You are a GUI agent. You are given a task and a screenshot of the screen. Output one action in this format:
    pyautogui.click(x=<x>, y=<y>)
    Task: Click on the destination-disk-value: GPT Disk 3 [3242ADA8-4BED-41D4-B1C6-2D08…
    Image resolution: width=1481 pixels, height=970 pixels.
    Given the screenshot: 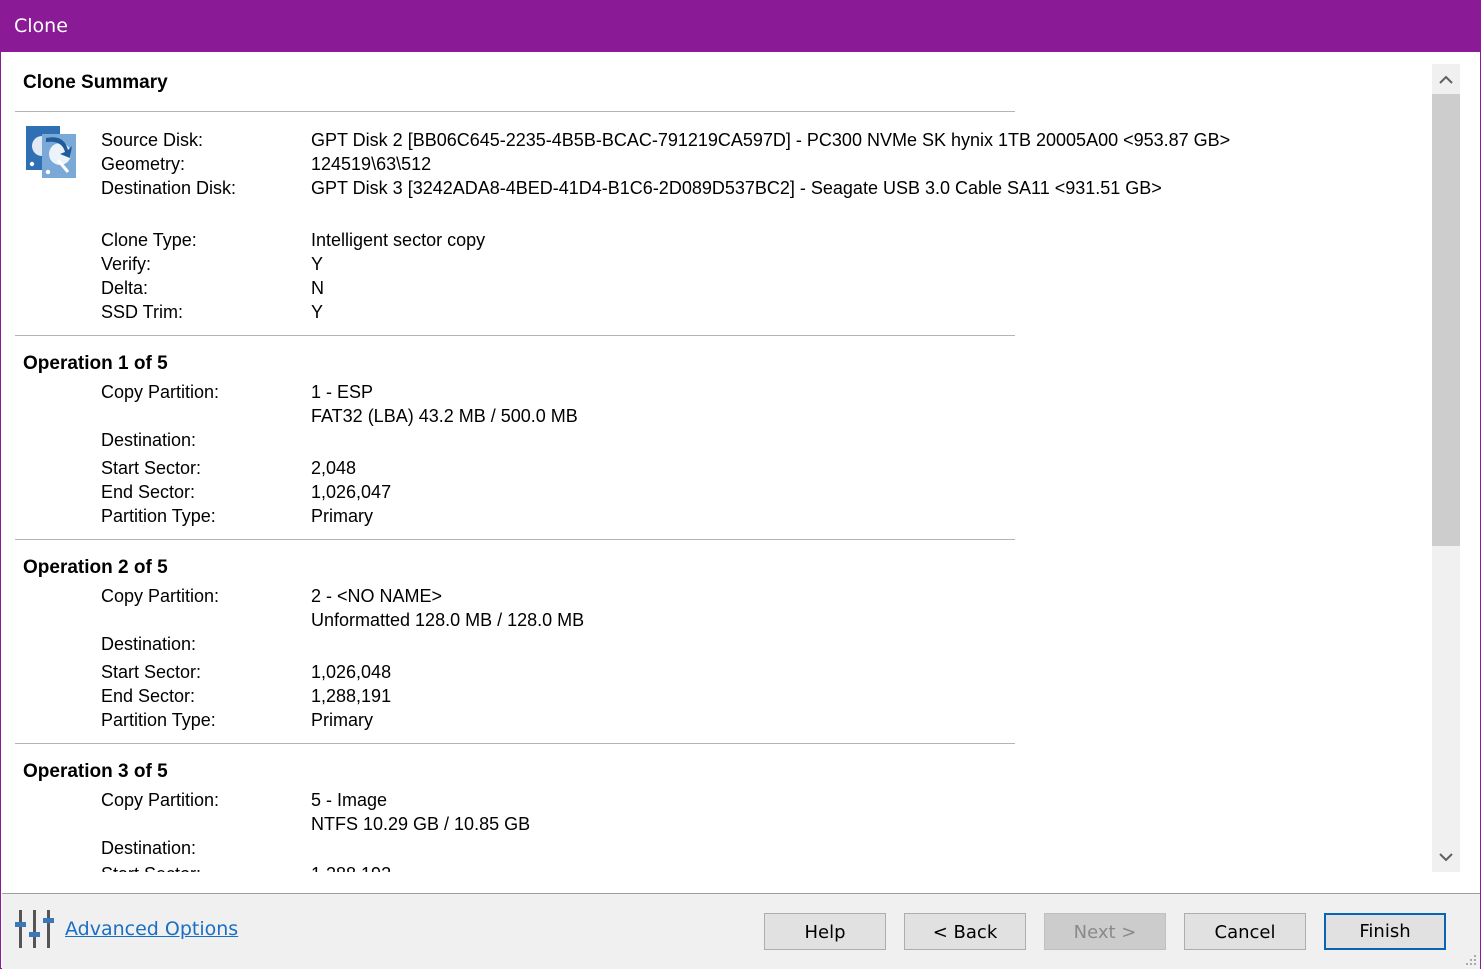 What is the action you would take?
    pyautogui.click(x=736, y=188)
    